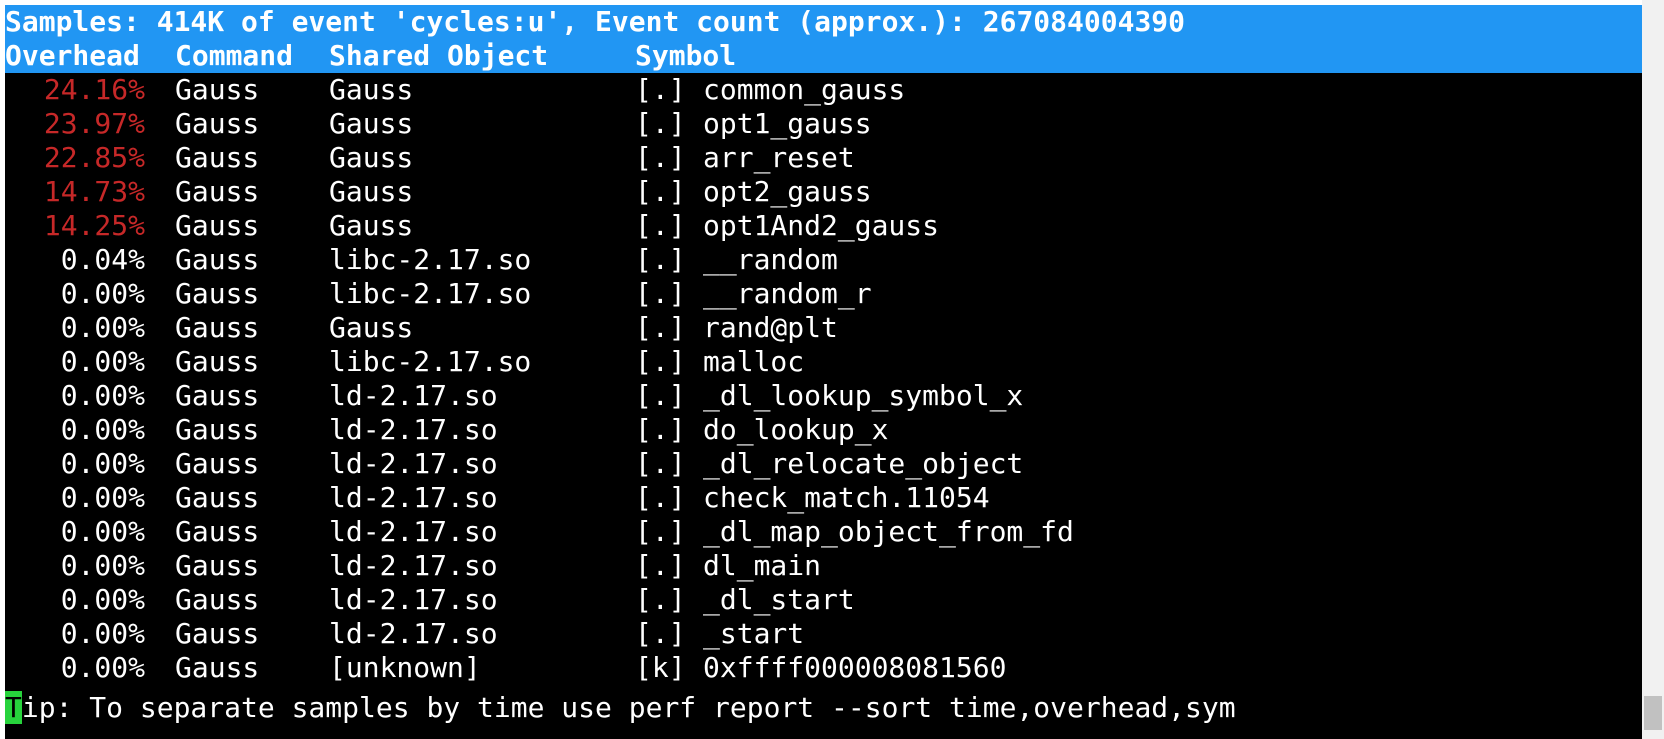  Describe the element at coordinates (72, 55) in the screenshot. I see `column-header-overhead: Overhead` at that location.